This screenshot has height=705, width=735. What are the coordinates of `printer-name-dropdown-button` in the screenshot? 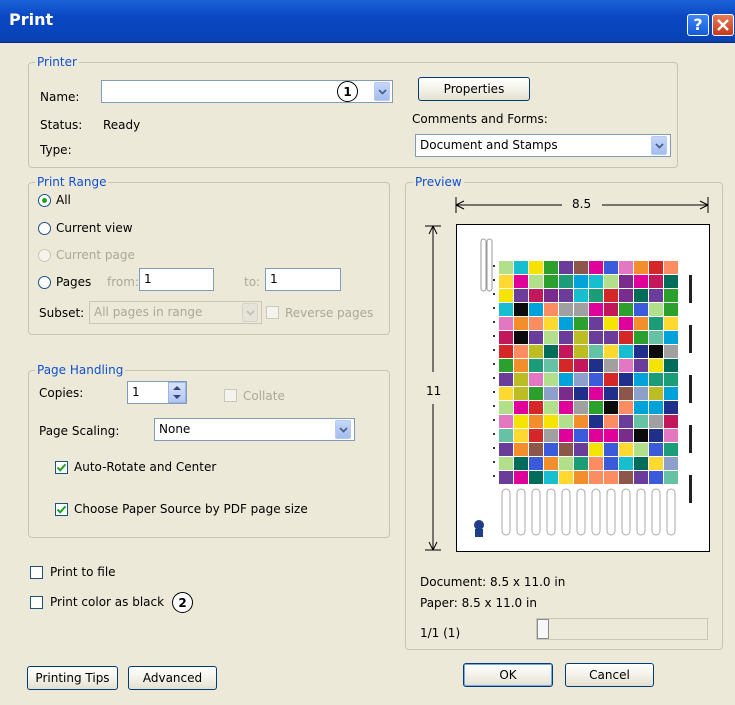 It's located at (382, 91).